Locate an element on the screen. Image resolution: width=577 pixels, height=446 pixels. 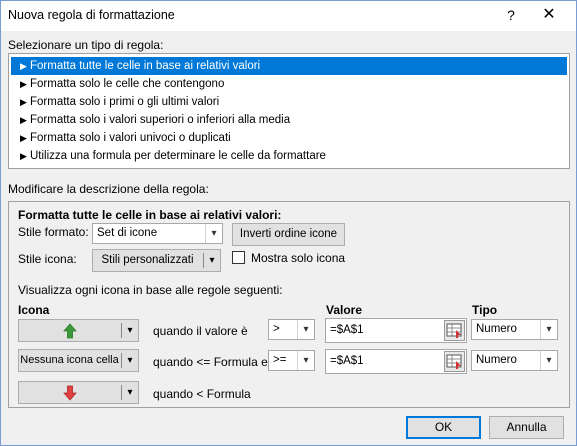
icon-2-condition-label: quando <= Formula e is located at coordinates (210, 362).